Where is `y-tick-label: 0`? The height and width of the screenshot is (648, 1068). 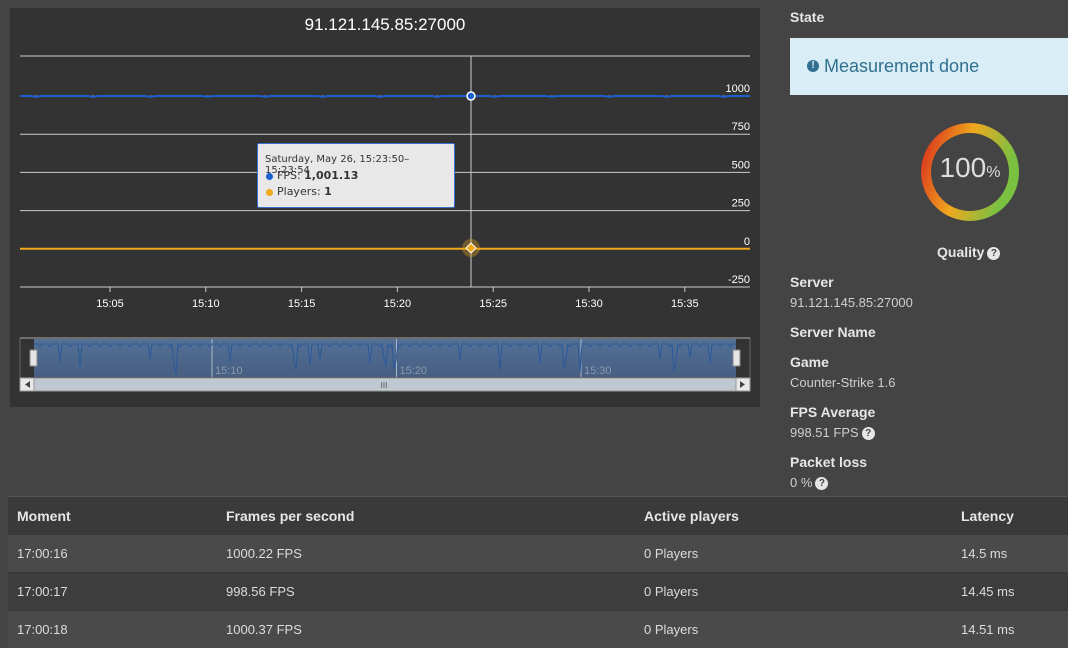 y-tick-label: 0 is located at coordinates (747, 242).